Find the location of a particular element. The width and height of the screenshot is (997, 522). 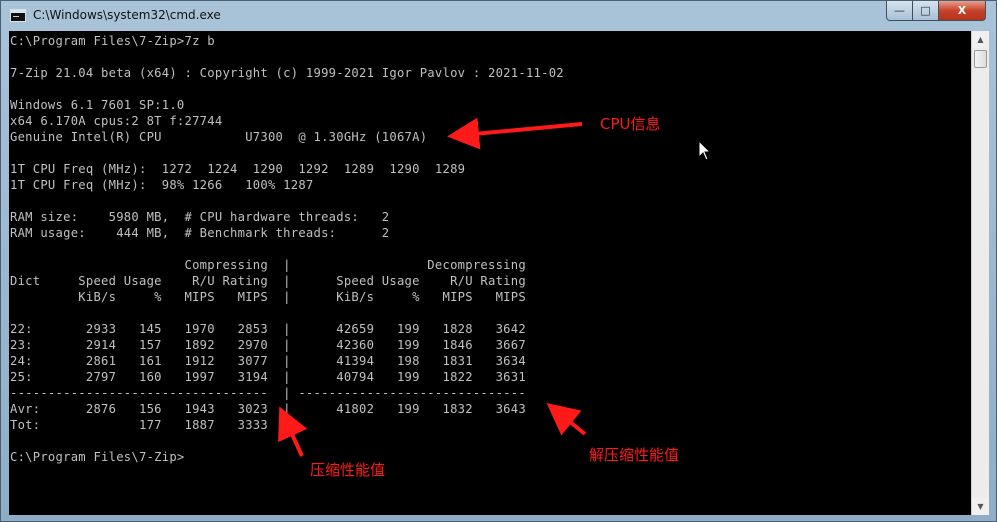

decompress-arrow is located at coordinates (566, 419).